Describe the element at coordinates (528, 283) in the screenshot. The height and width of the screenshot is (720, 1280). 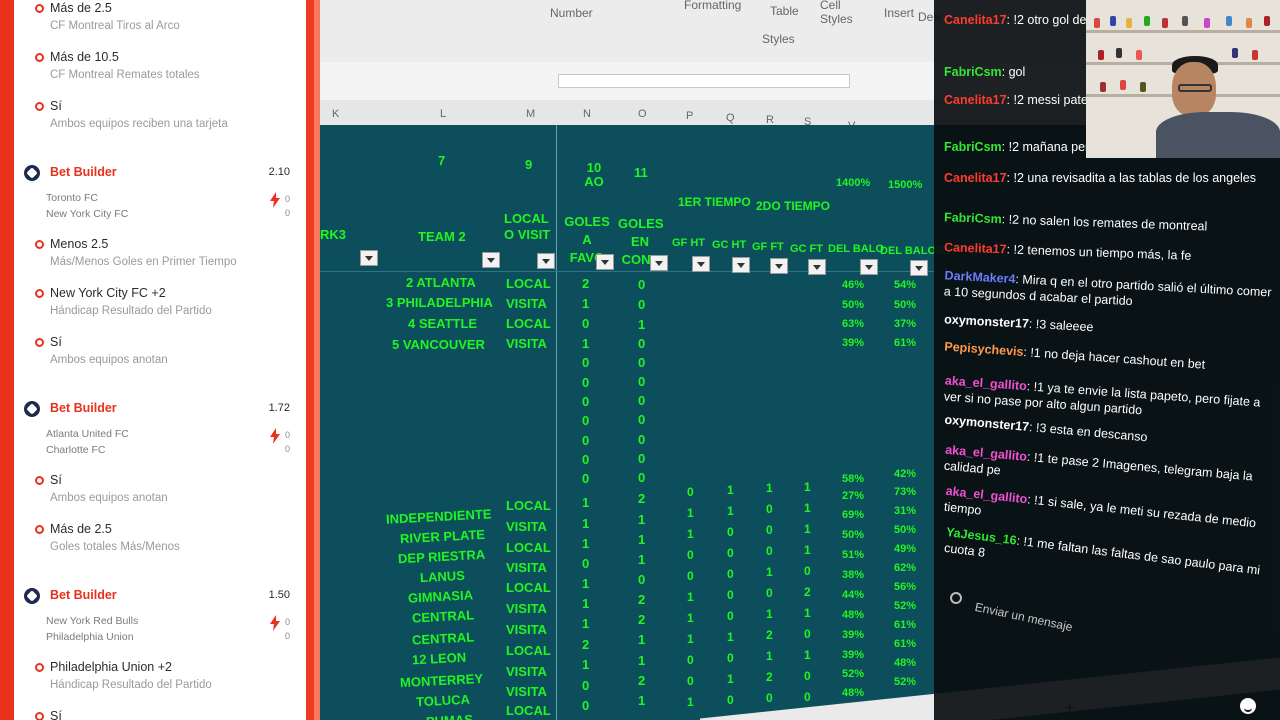
I see `cell-local-visita: LOCAL` at that location.